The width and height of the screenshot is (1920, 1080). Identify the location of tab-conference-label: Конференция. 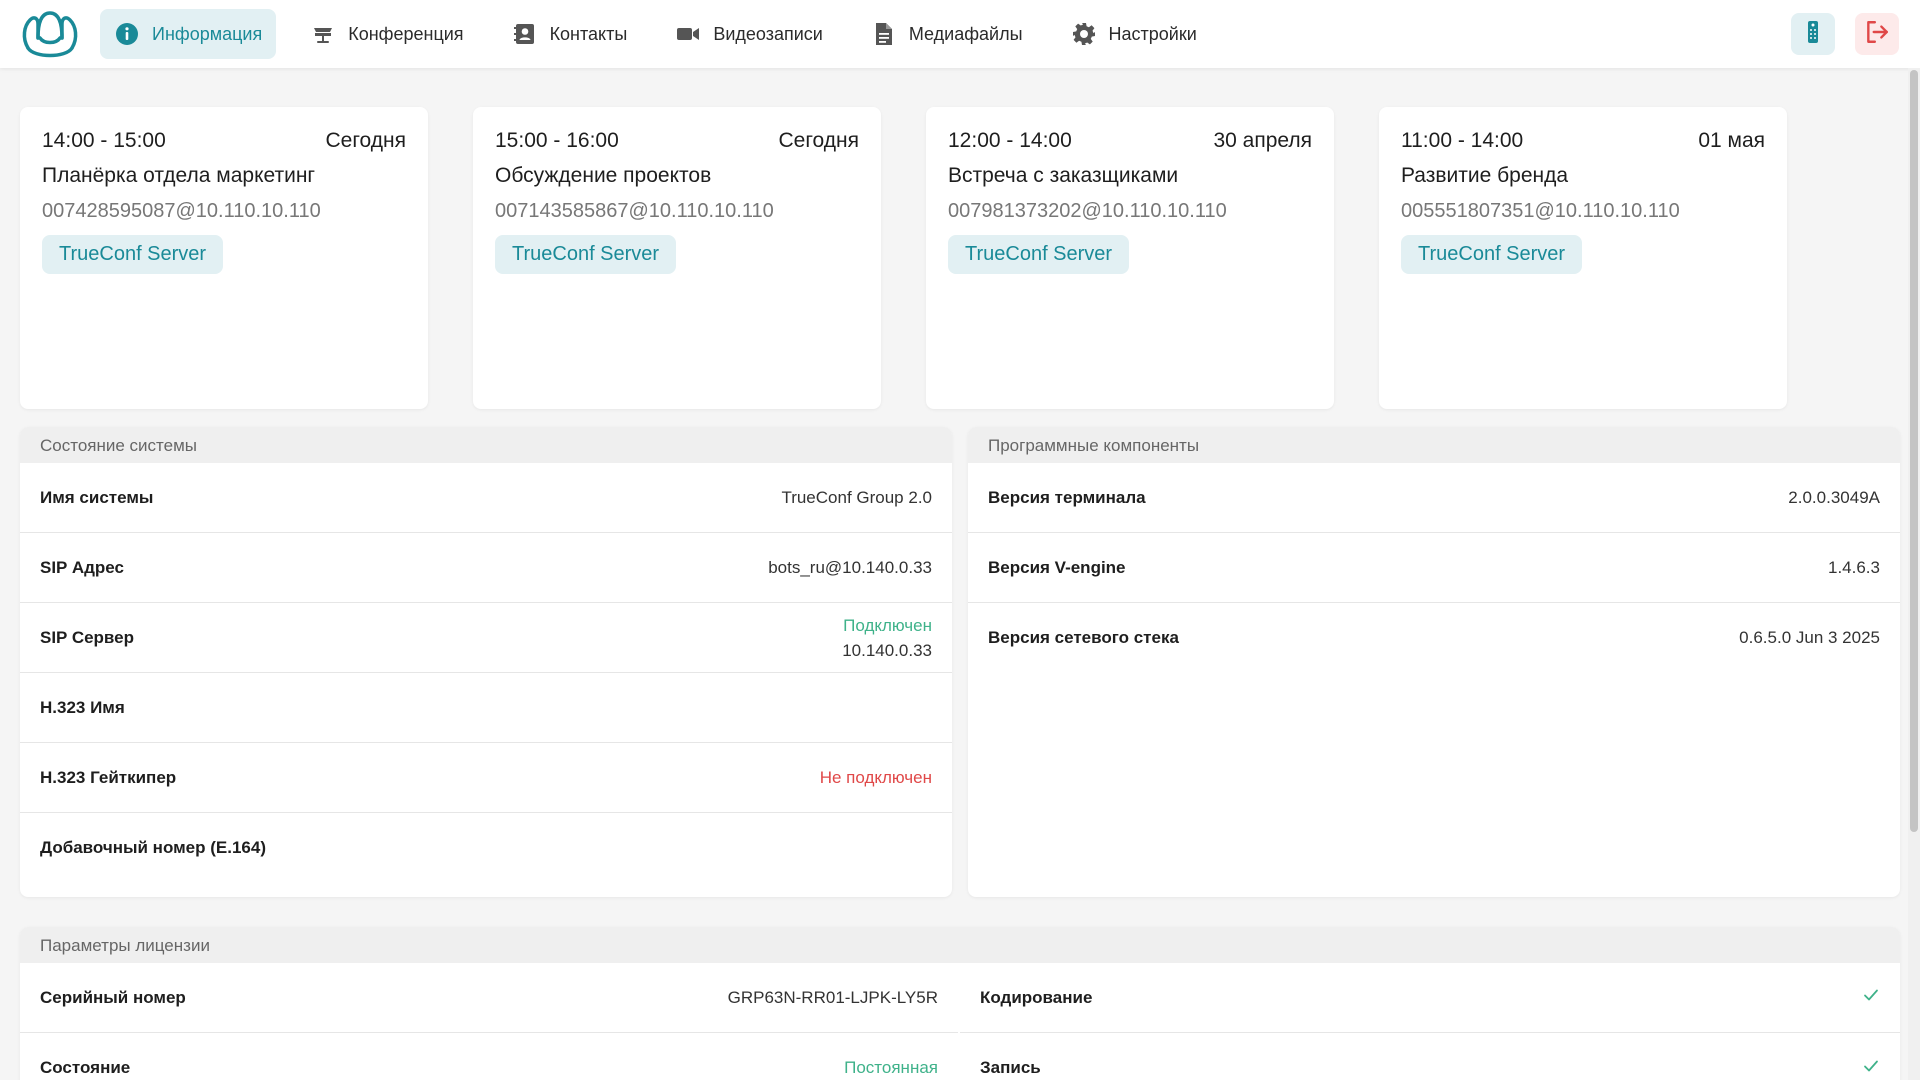
(406, 33).